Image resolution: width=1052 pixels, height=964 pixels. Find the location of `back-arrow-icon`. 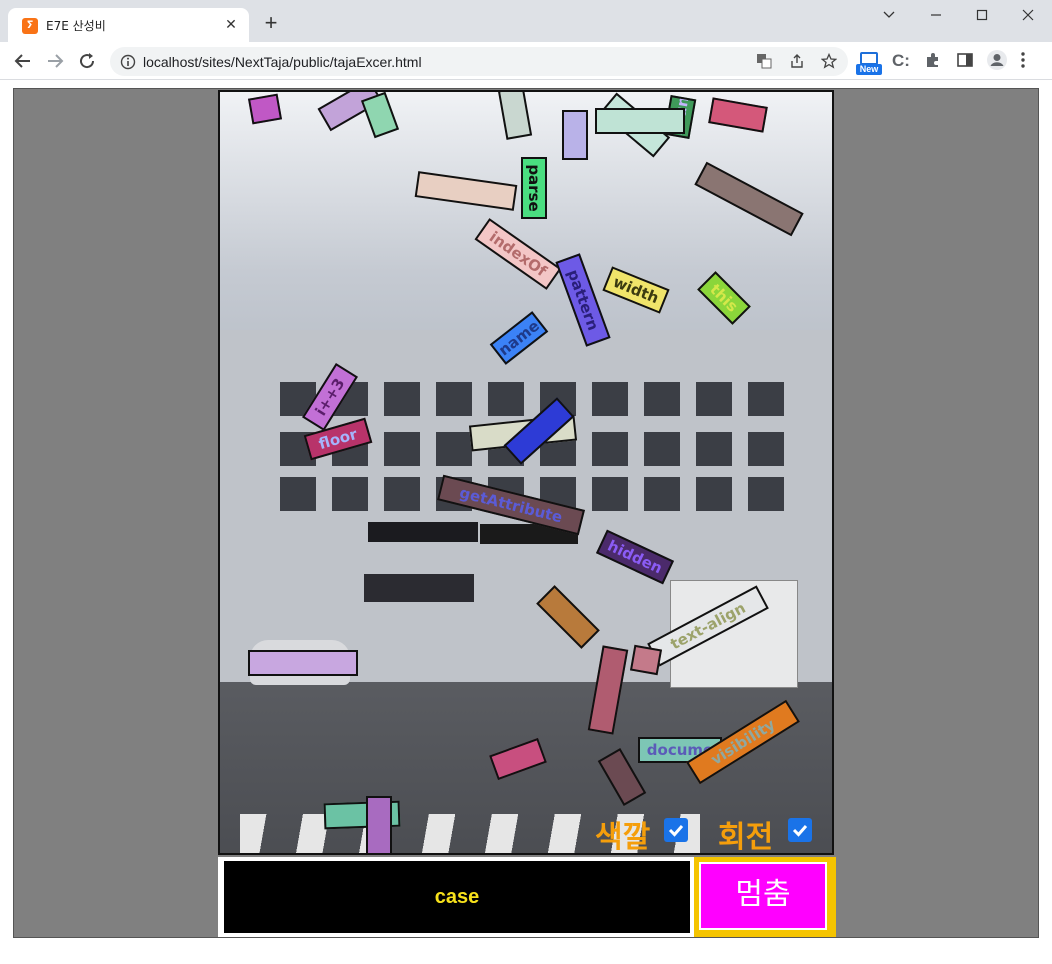

back-arrow-icon is located at coordinates (23, 61).